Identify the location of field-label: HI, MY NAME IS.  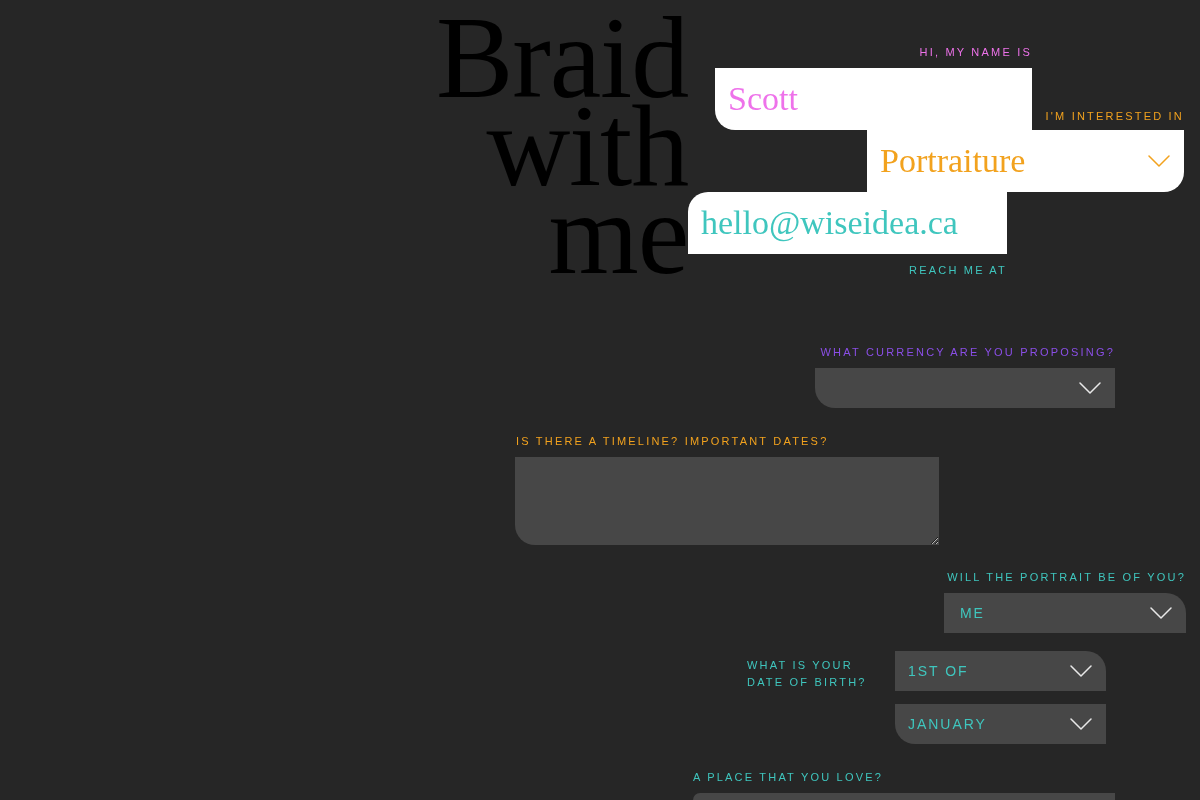
(975, 52).